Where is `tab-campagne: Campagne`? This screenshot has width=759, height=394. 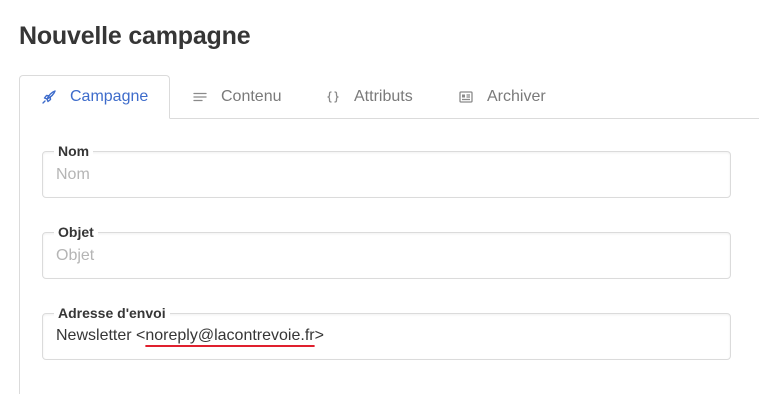
tab-campagne: Campagne is located at coordinates (94, 97).